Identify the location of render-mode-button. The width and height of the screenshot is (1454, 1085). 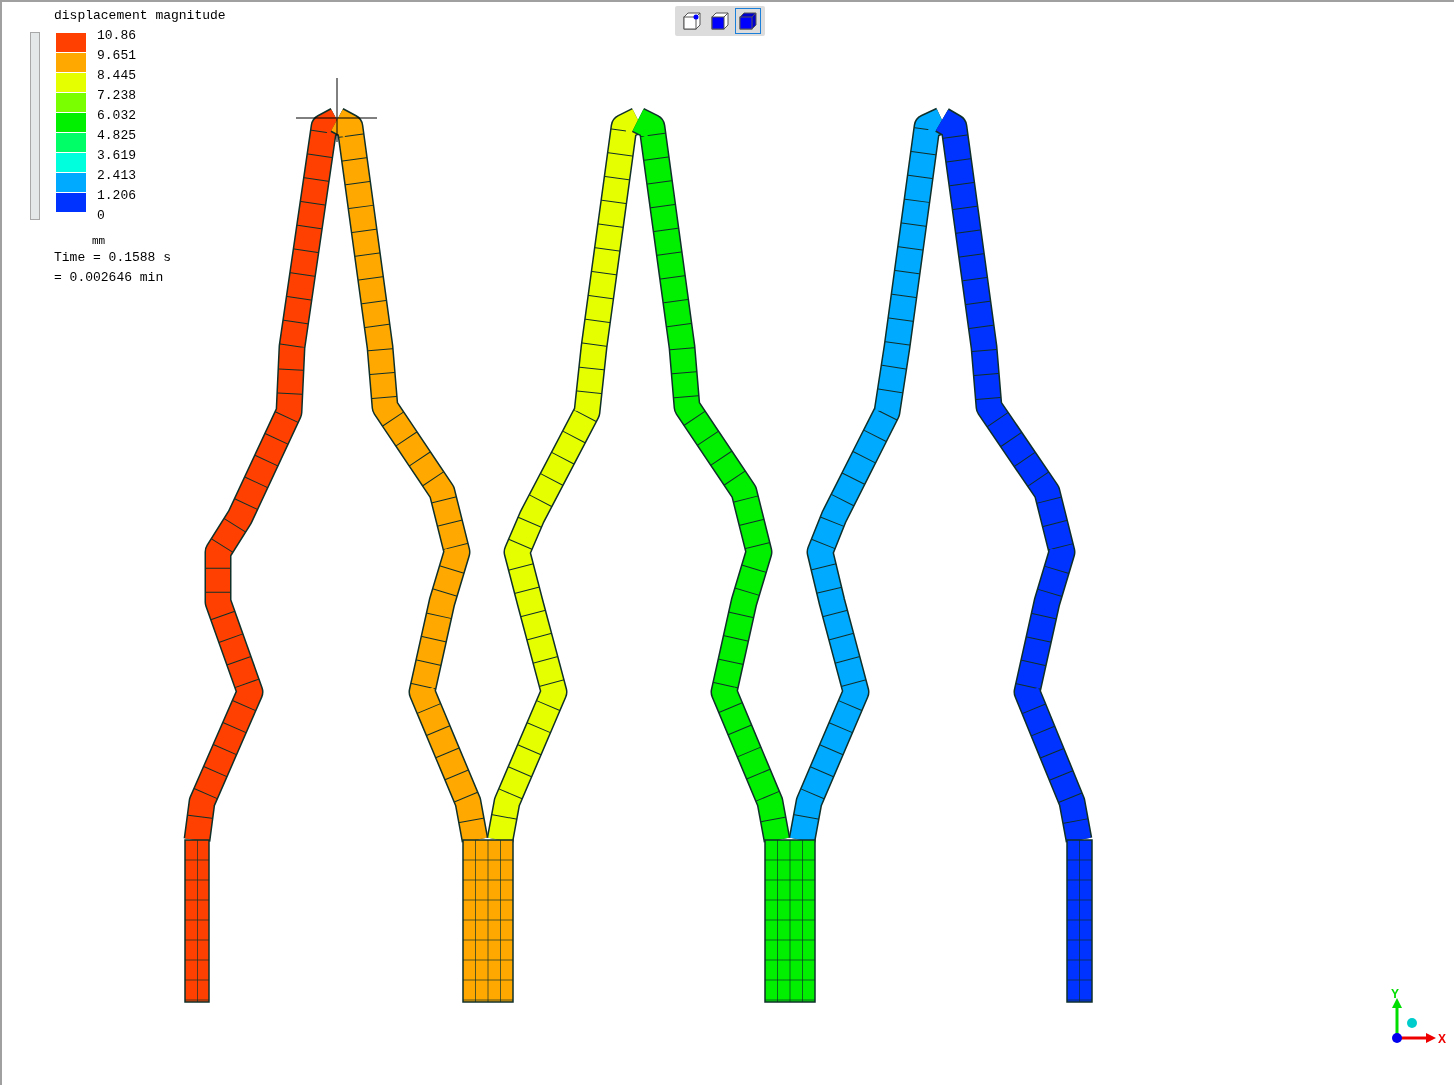
(748, 21).